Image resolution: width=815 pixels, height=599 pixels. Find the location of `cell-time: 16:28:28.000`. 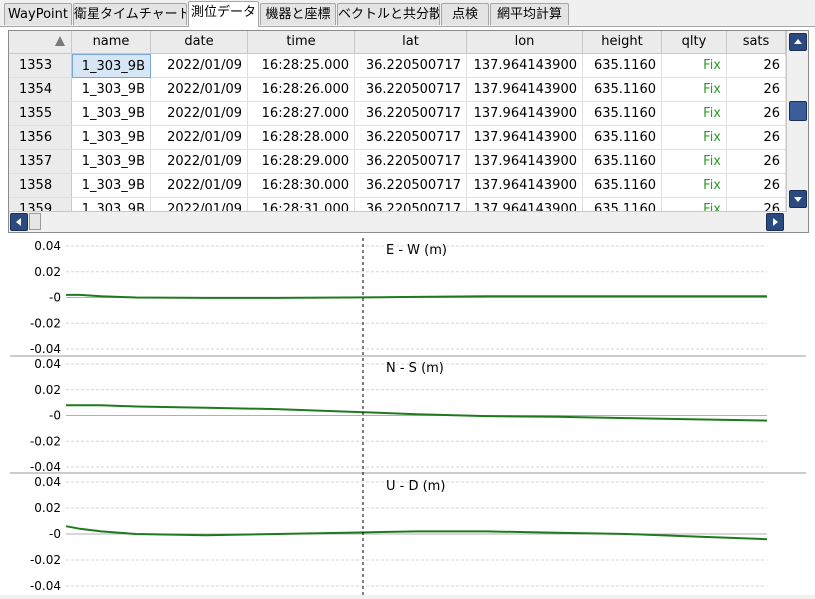

cell-time: 16:28:28.000 is located at coordinates (301, 138).